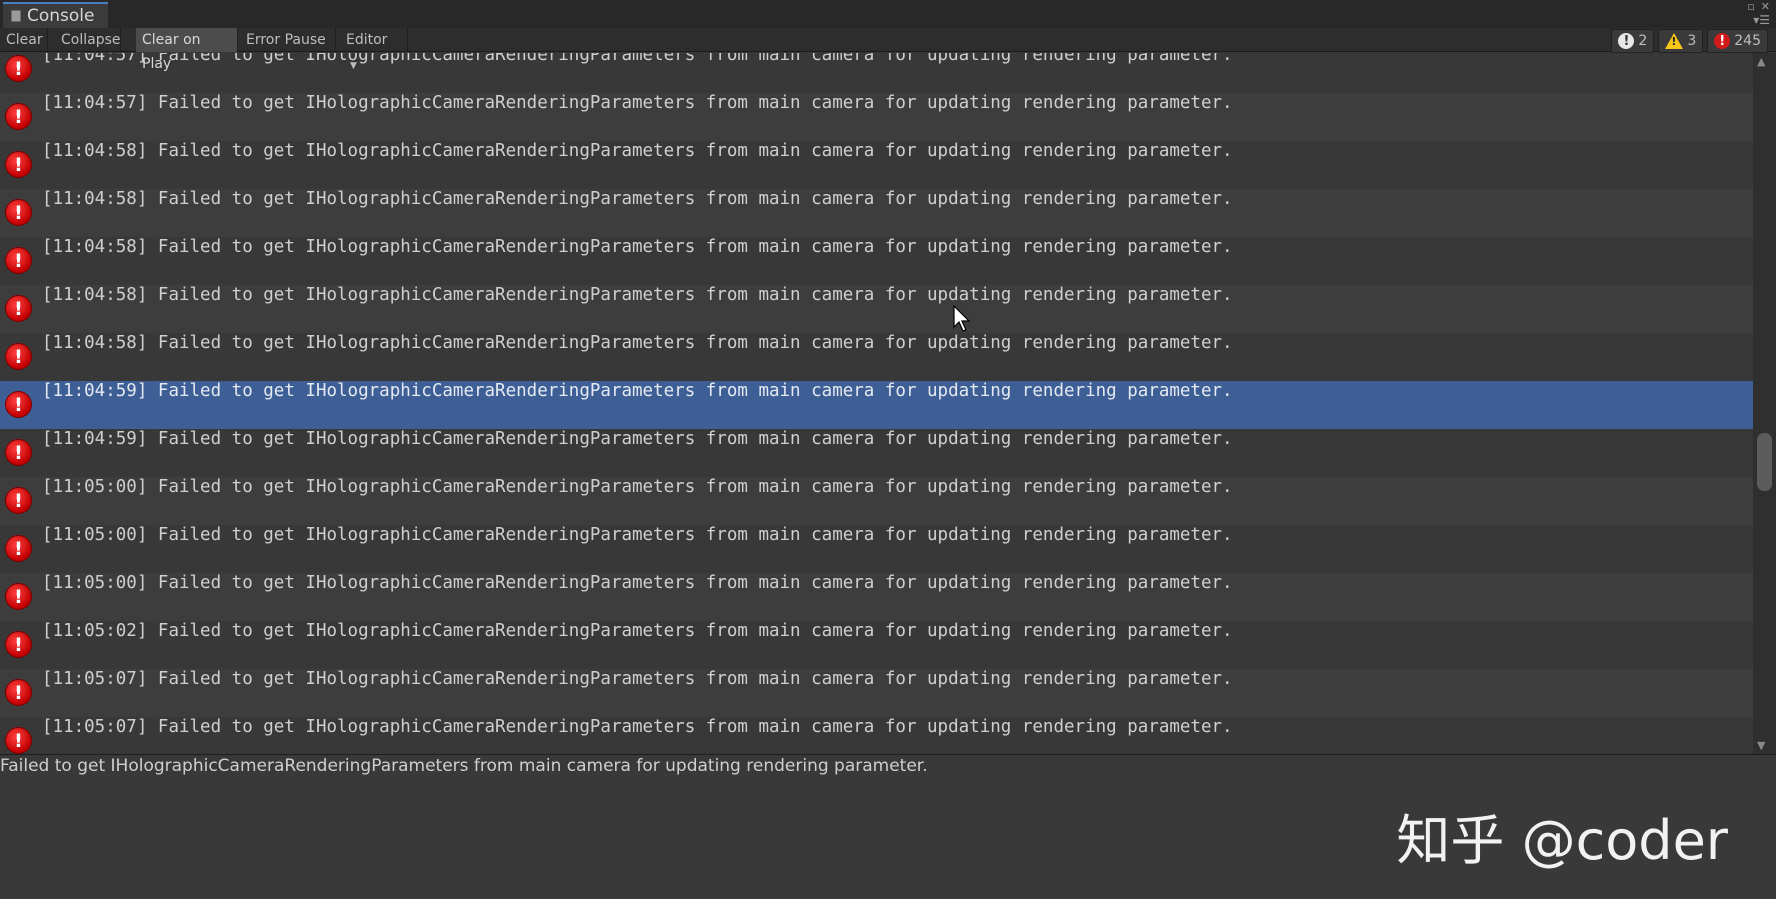 The width and height of the screenshot is (1776, 899). I want to click on error-count: 245, so click(1747, 41).